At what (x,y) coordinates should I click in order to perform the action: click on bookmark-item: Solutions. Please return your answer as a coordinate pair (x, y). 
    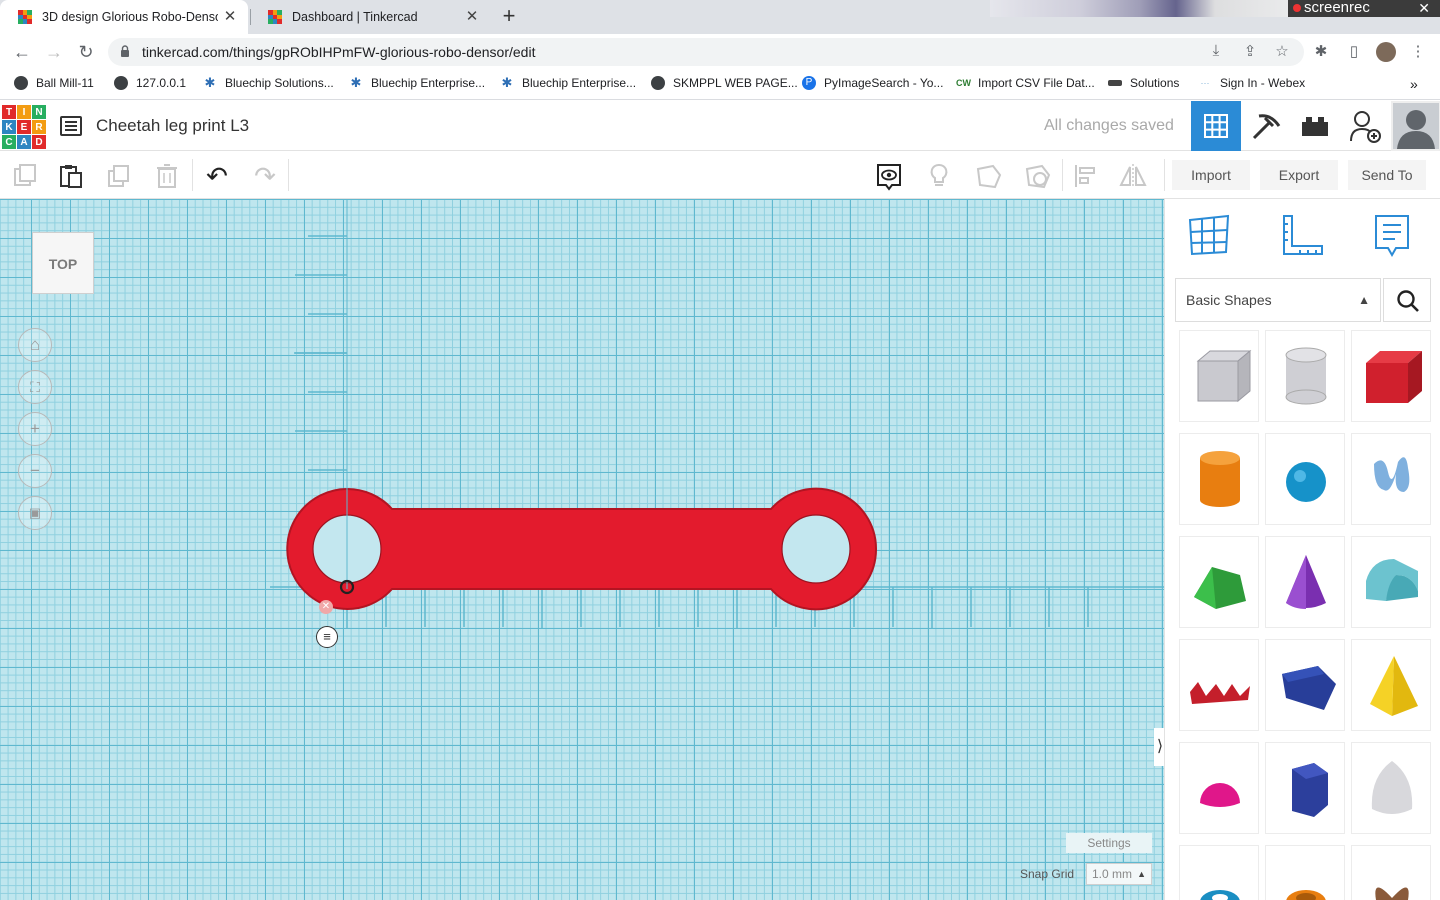
    Looking at the image, I should click on (1143, 83).